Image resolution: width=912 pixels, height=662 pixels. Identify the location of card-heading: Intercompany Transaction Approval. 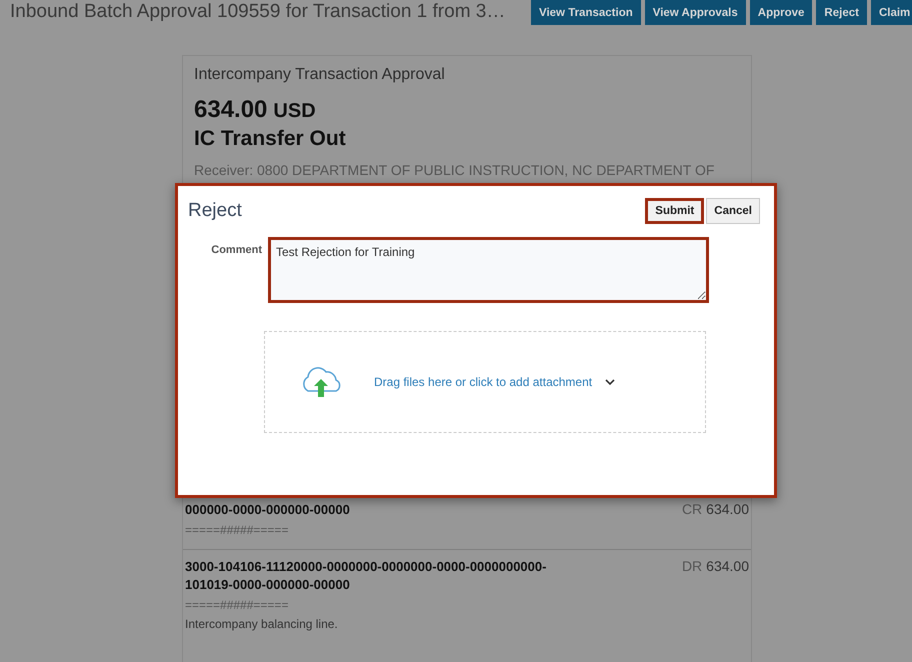
(319, 75).